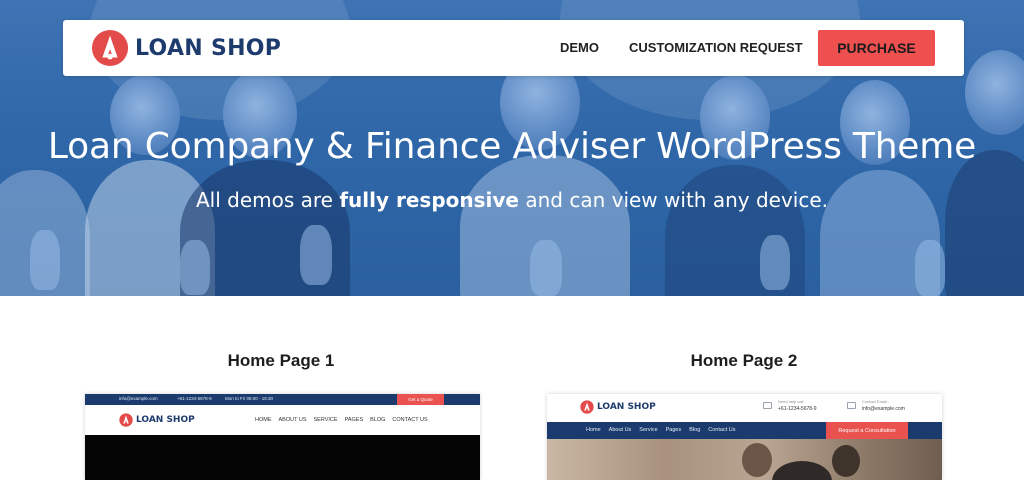 The height and width of the screenshot is (480, 1024). Describe the element at coordinates (138, 398) in the screenshot. I see `preview-email: info@example.com` at that location.